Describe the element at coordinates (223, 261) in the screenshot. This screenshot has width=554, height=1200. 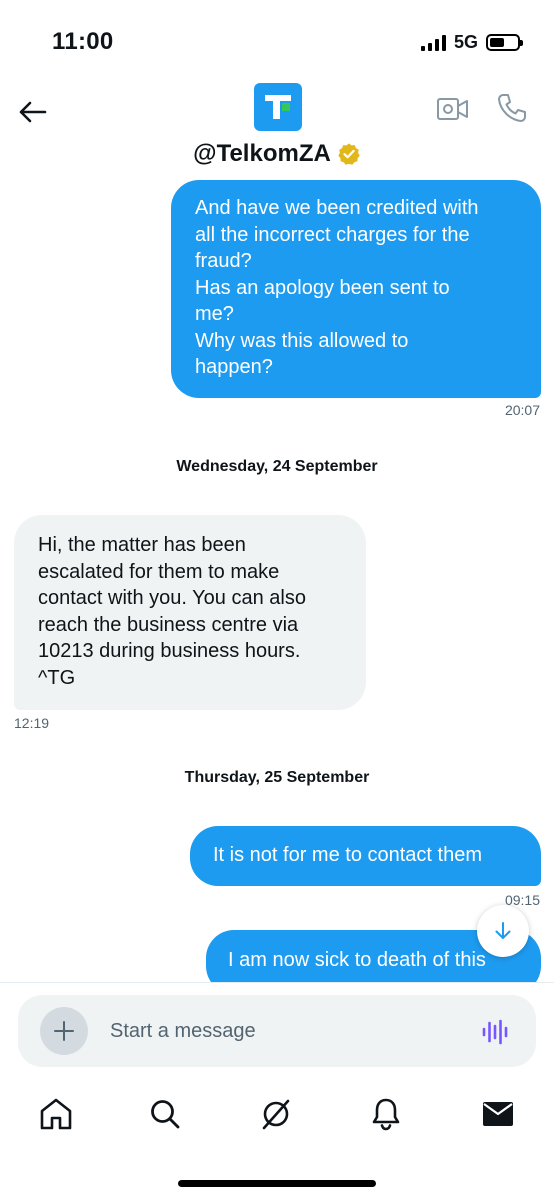
I see `message-text-line: fraud?` at that location.